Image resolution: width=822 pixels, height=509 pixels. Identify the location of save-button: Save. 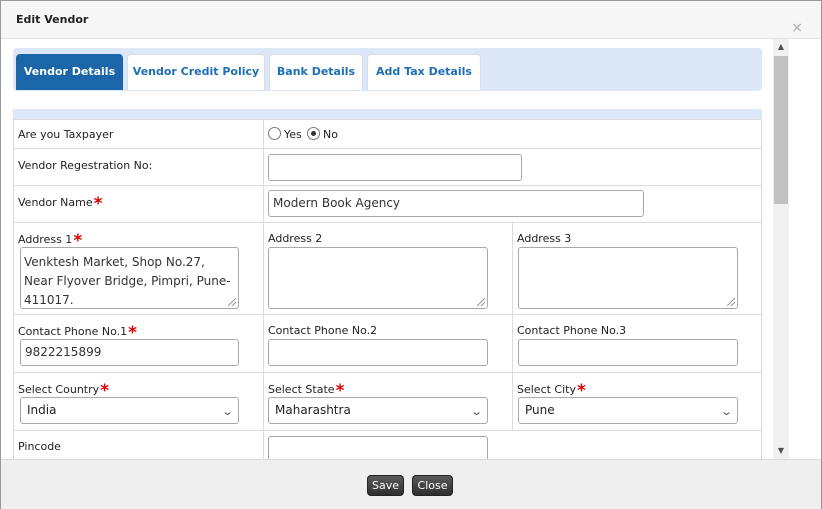
(385, 485).